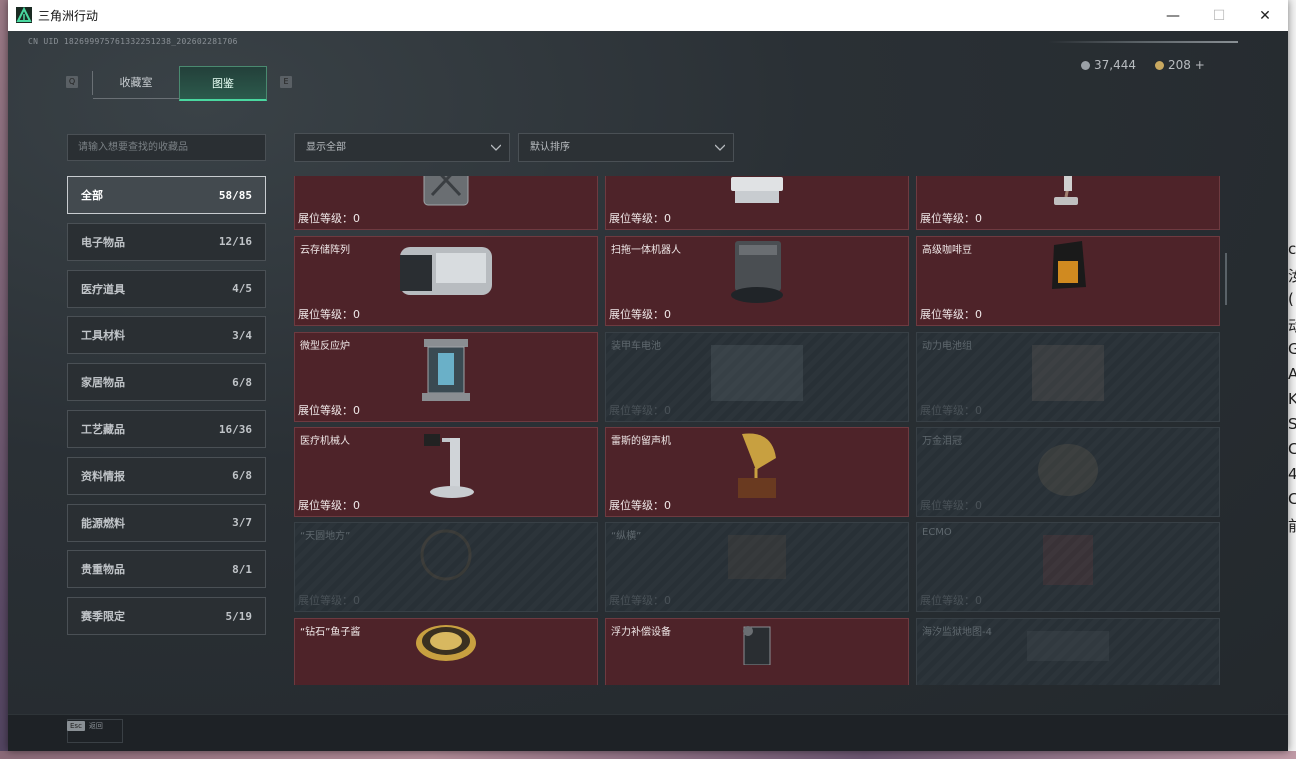  I want to click on collection-item-card: 动力电池组 展位等级：0, so click(1068, 377).